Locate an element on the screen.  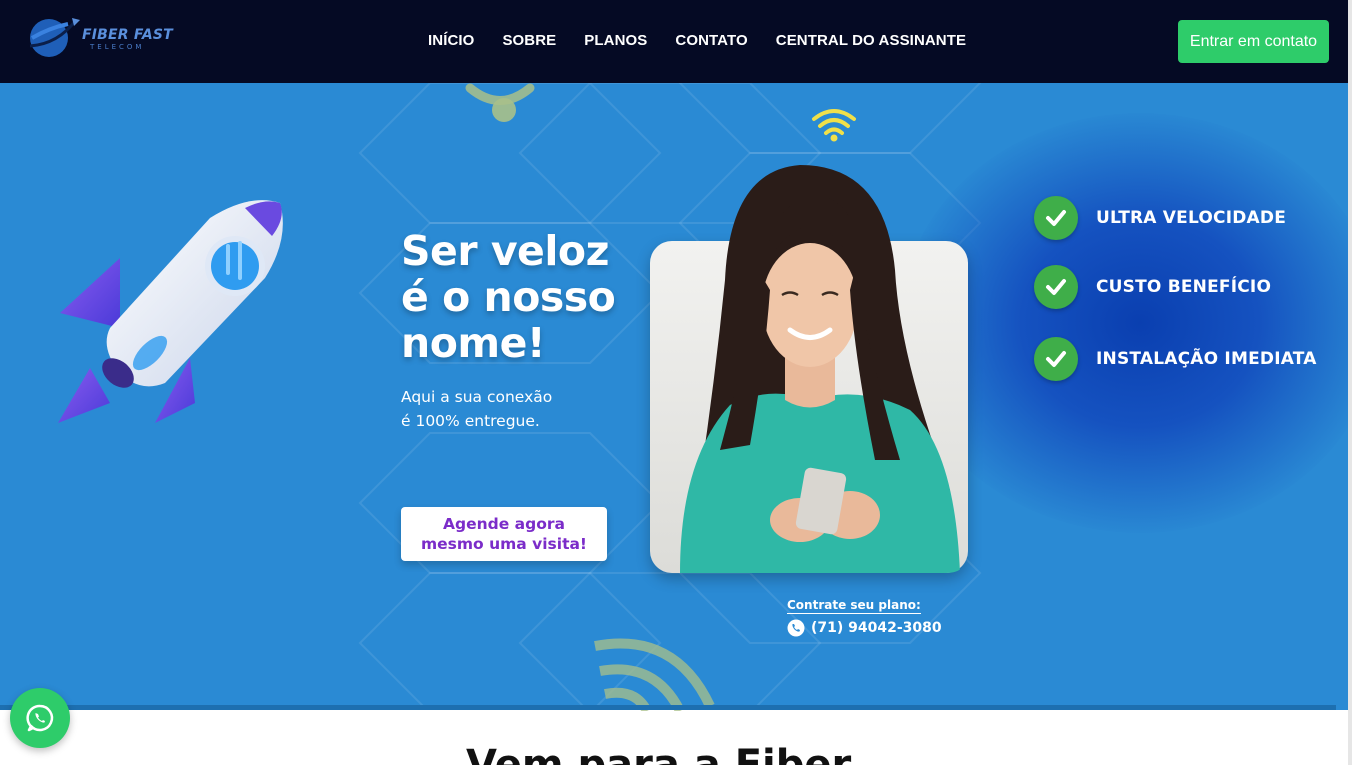
nav-item-inicio: INÍCIO is located at coordinates (451, 40).